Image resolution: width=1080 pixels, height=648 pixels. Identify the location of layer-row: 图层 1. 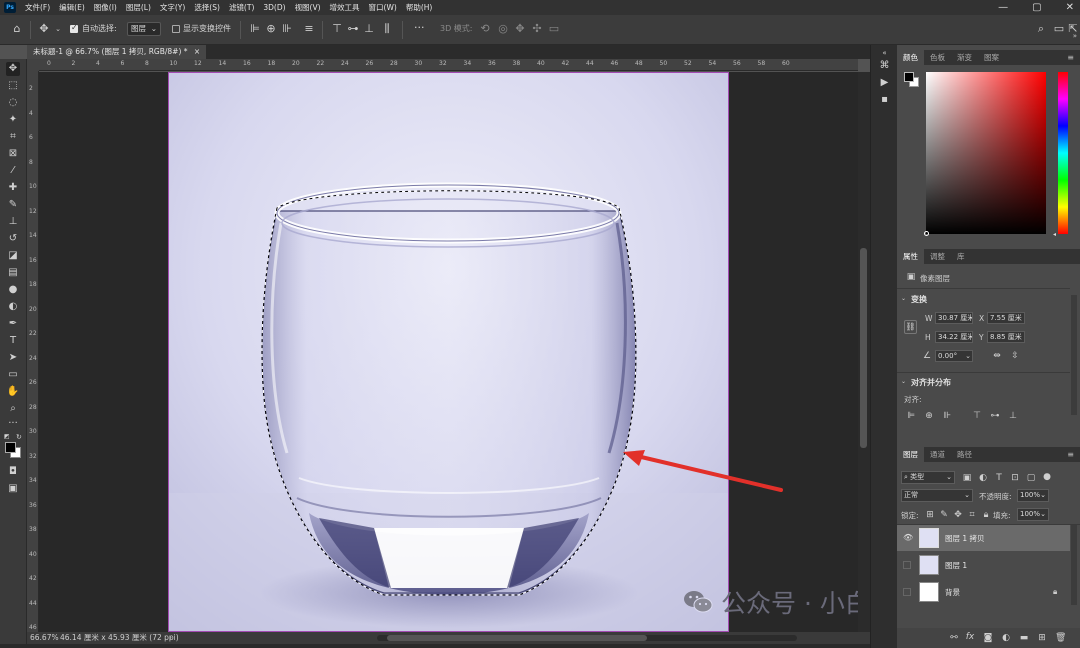
(983, 565).